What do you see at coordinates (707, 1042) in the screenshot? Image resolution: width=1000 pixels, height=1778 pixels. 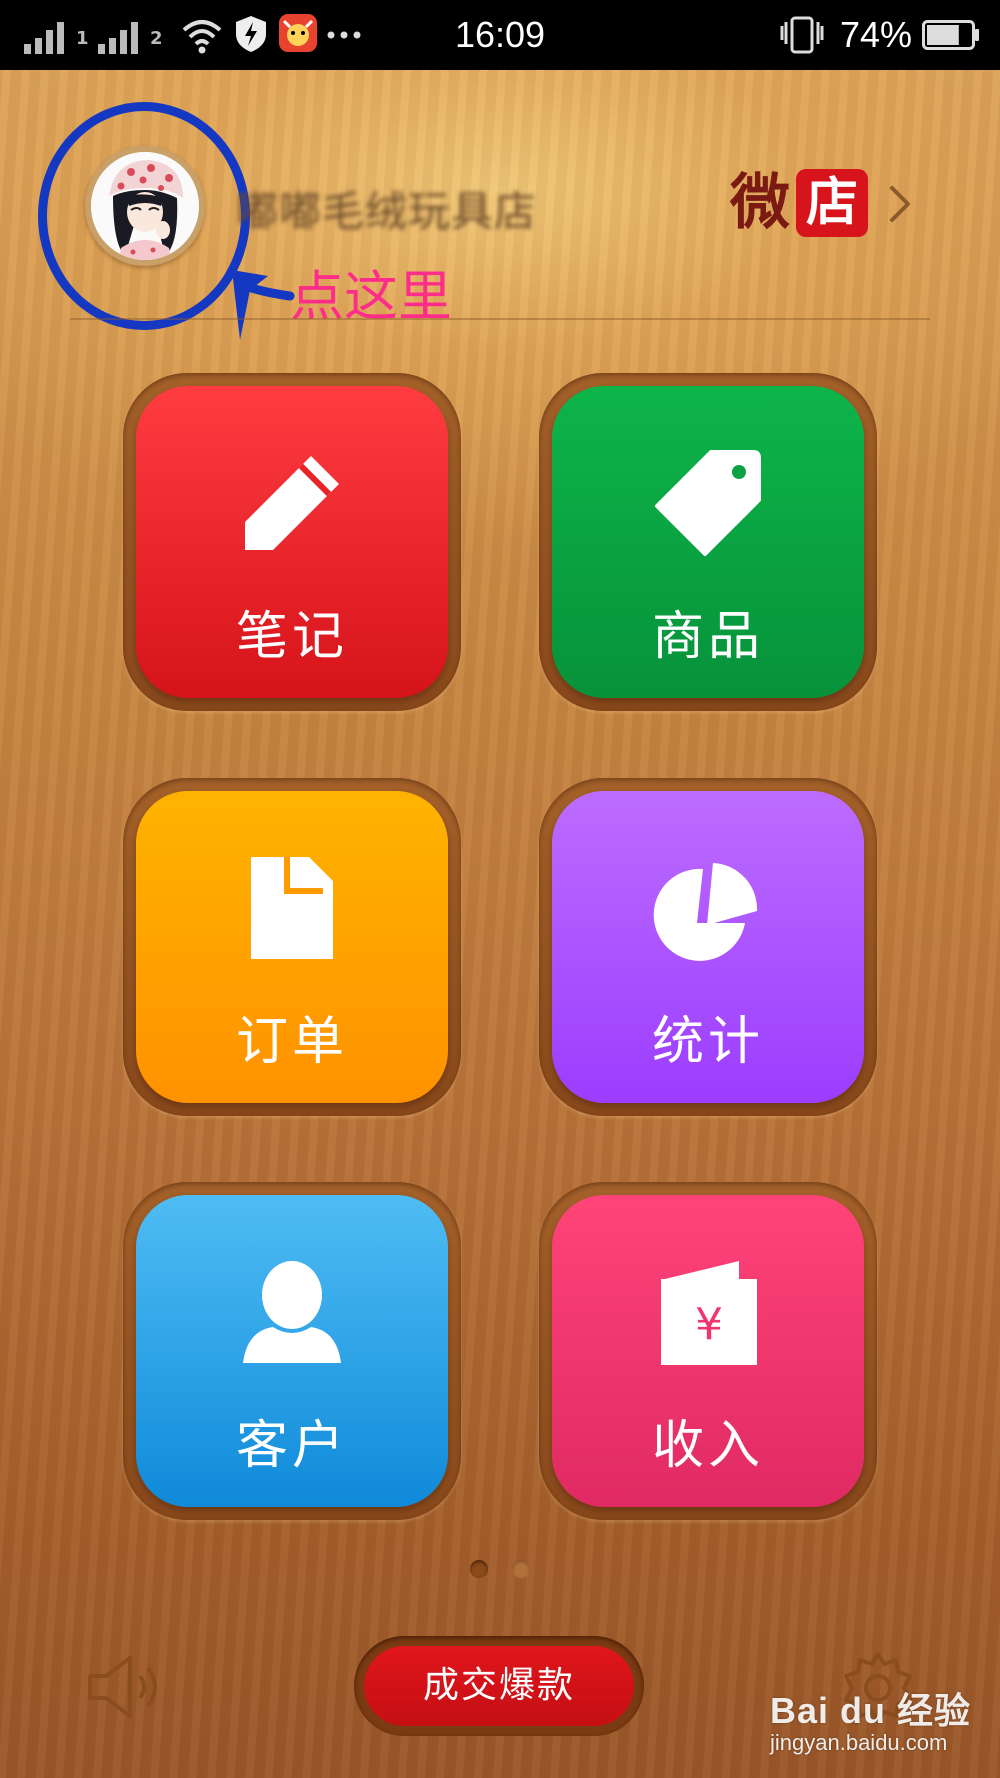 I see `stats-label: 统计` at bounding box center [707, 1042].